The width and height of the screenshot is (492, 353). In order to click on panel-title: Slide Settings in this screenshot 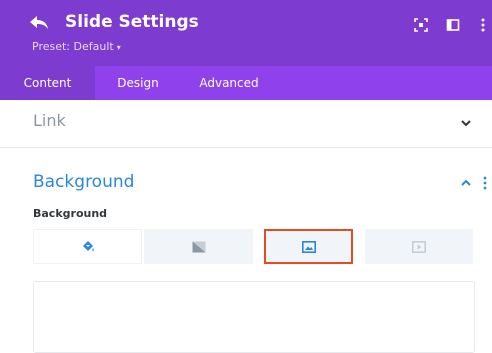, I will do `click(132, 22)`.